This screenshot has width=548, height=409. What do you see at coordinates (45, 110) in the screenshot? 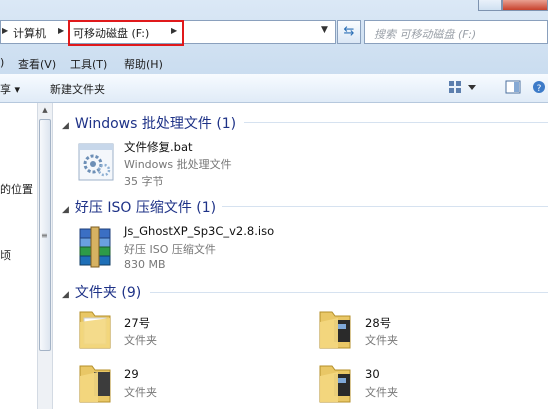
I see `scroll-up-icon: ▲` at bounding box center [45, 110].